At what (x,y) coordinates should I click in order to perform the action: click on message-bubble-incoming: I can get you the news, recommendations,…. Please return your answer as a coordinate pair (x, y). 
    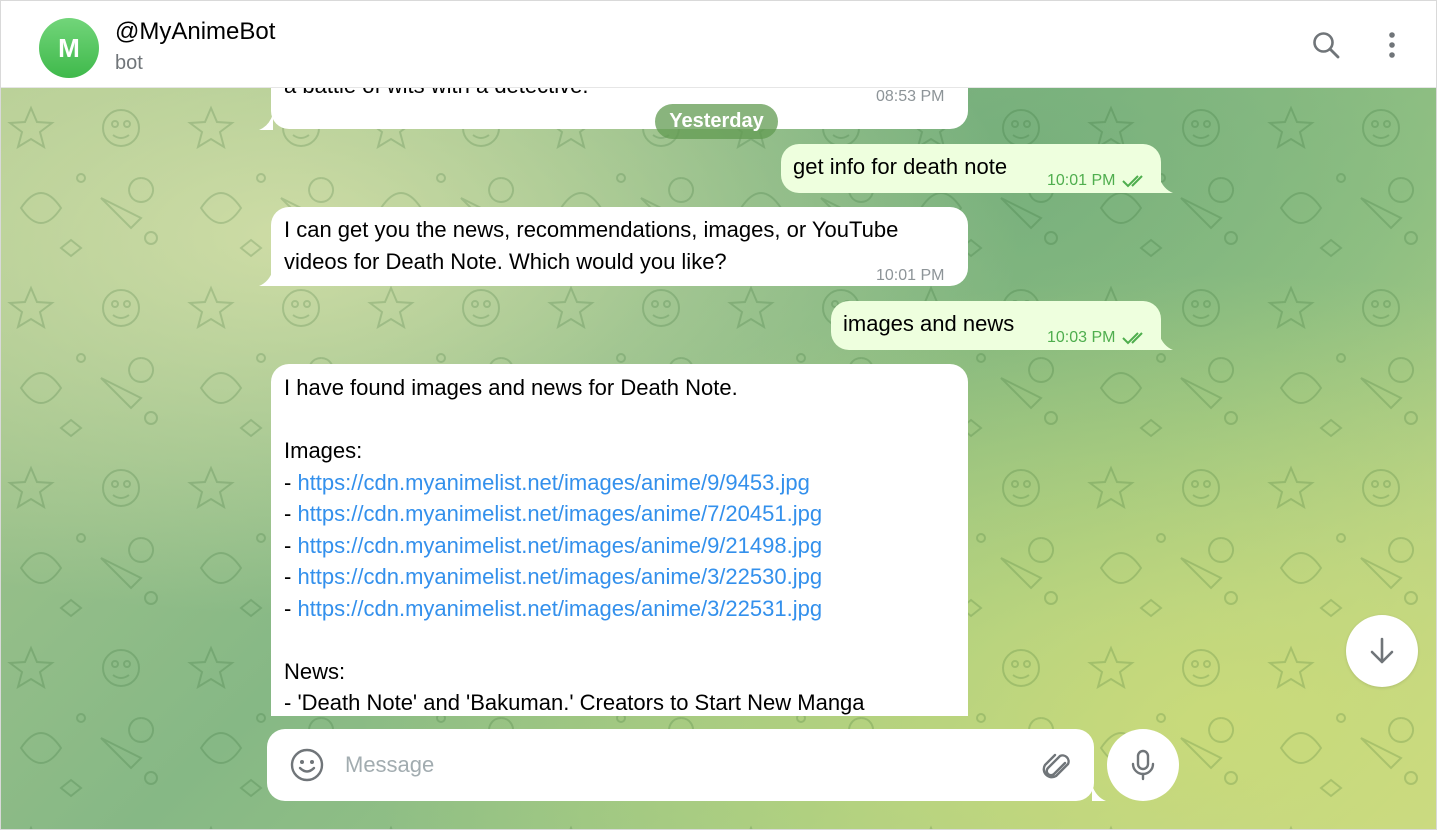
    Looking at the image, I should click on (619, 246).